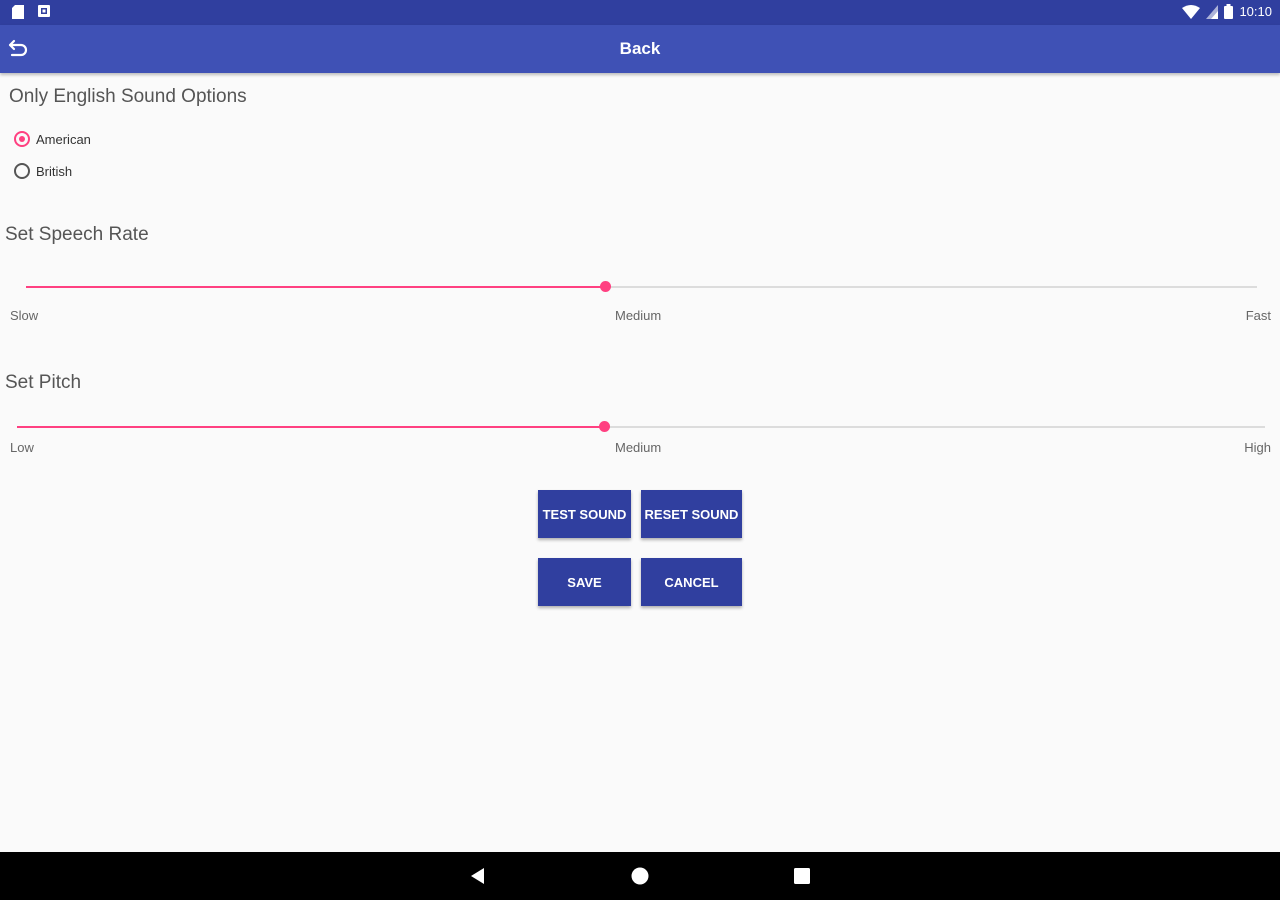  Describe the element at coordinates (478, 876) in the screenshot. I see `back-triangle-icon` at that location.